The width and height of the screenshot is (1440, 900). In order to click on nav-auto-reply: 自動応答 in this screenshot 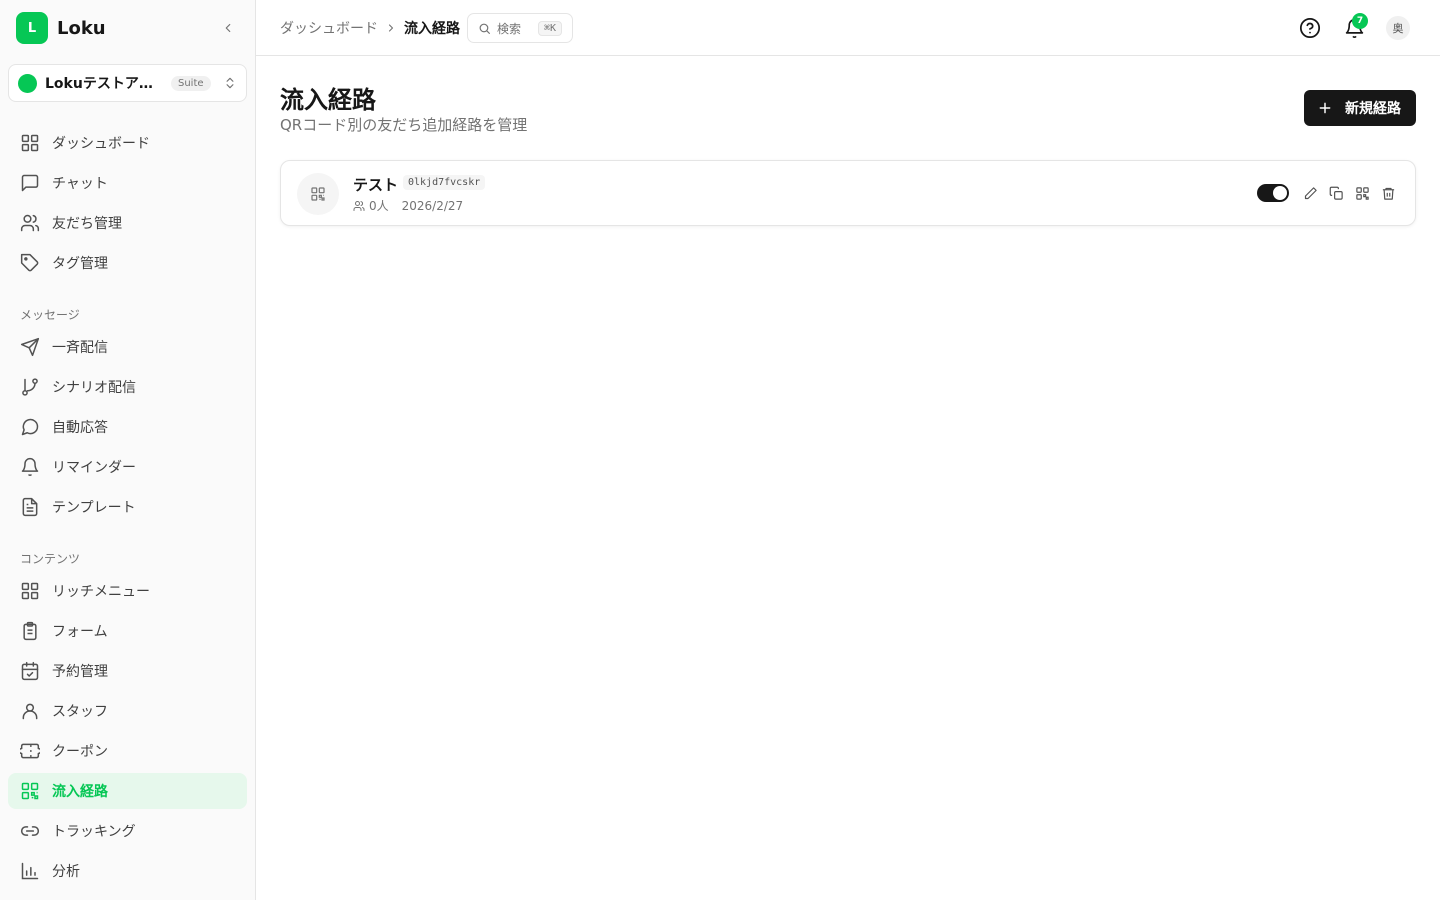, I will do `click(127, 427)`.